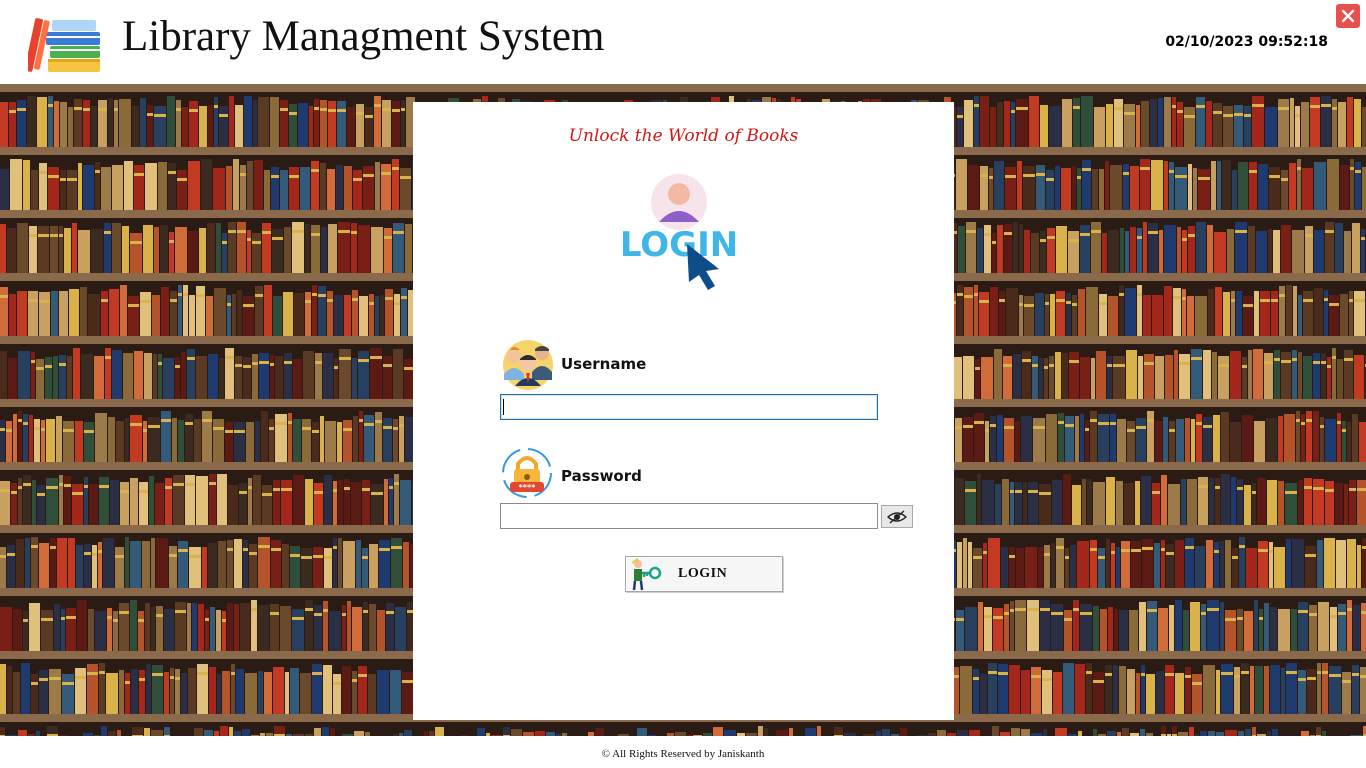 The height and width of the screenshot is (768, 1366). Describe the element at coordinates (689, 516) in the screenshot. I see `password-input` at that location.